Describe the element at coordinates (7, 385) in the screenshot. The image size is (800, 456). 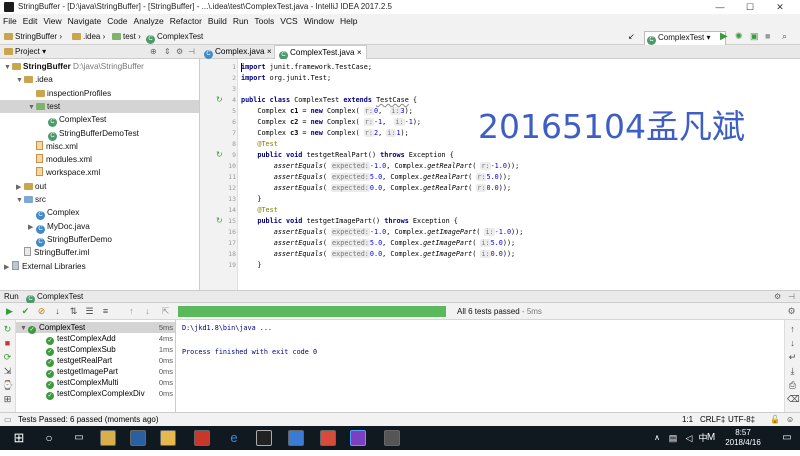
I see `history-icon: ⌚` at that location.